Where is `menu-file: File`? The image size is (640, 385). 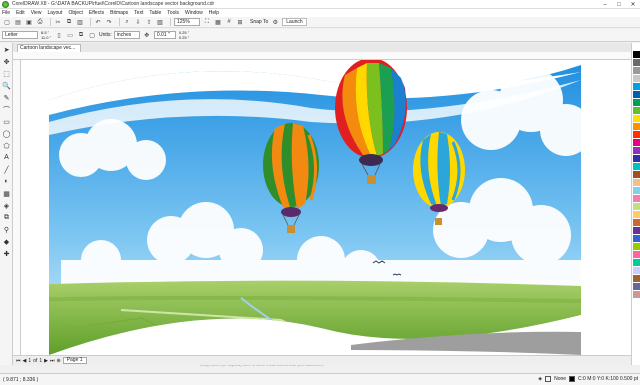 menu-file: File is located at coordinates (6, 13).